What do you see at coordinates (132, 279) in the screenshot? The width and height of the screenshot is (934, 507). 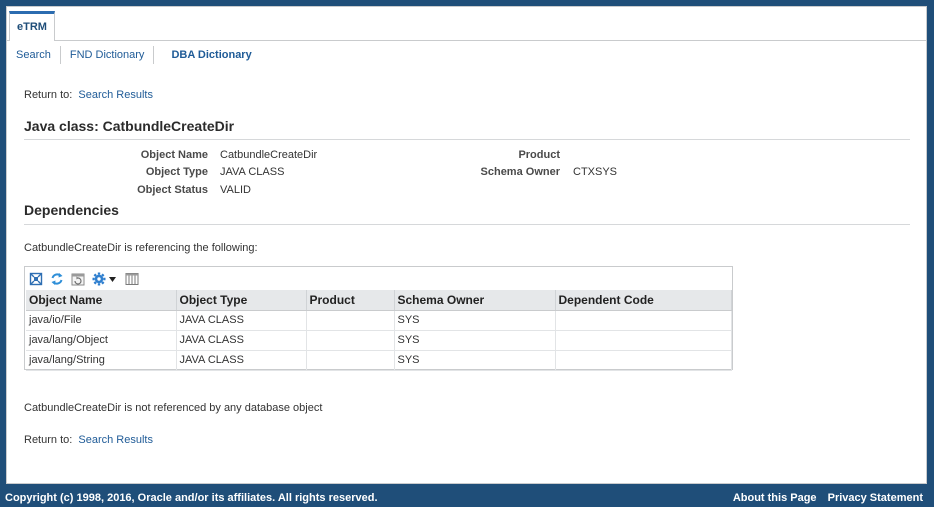 I see `columns-icon` at bounding box center [132, 279].